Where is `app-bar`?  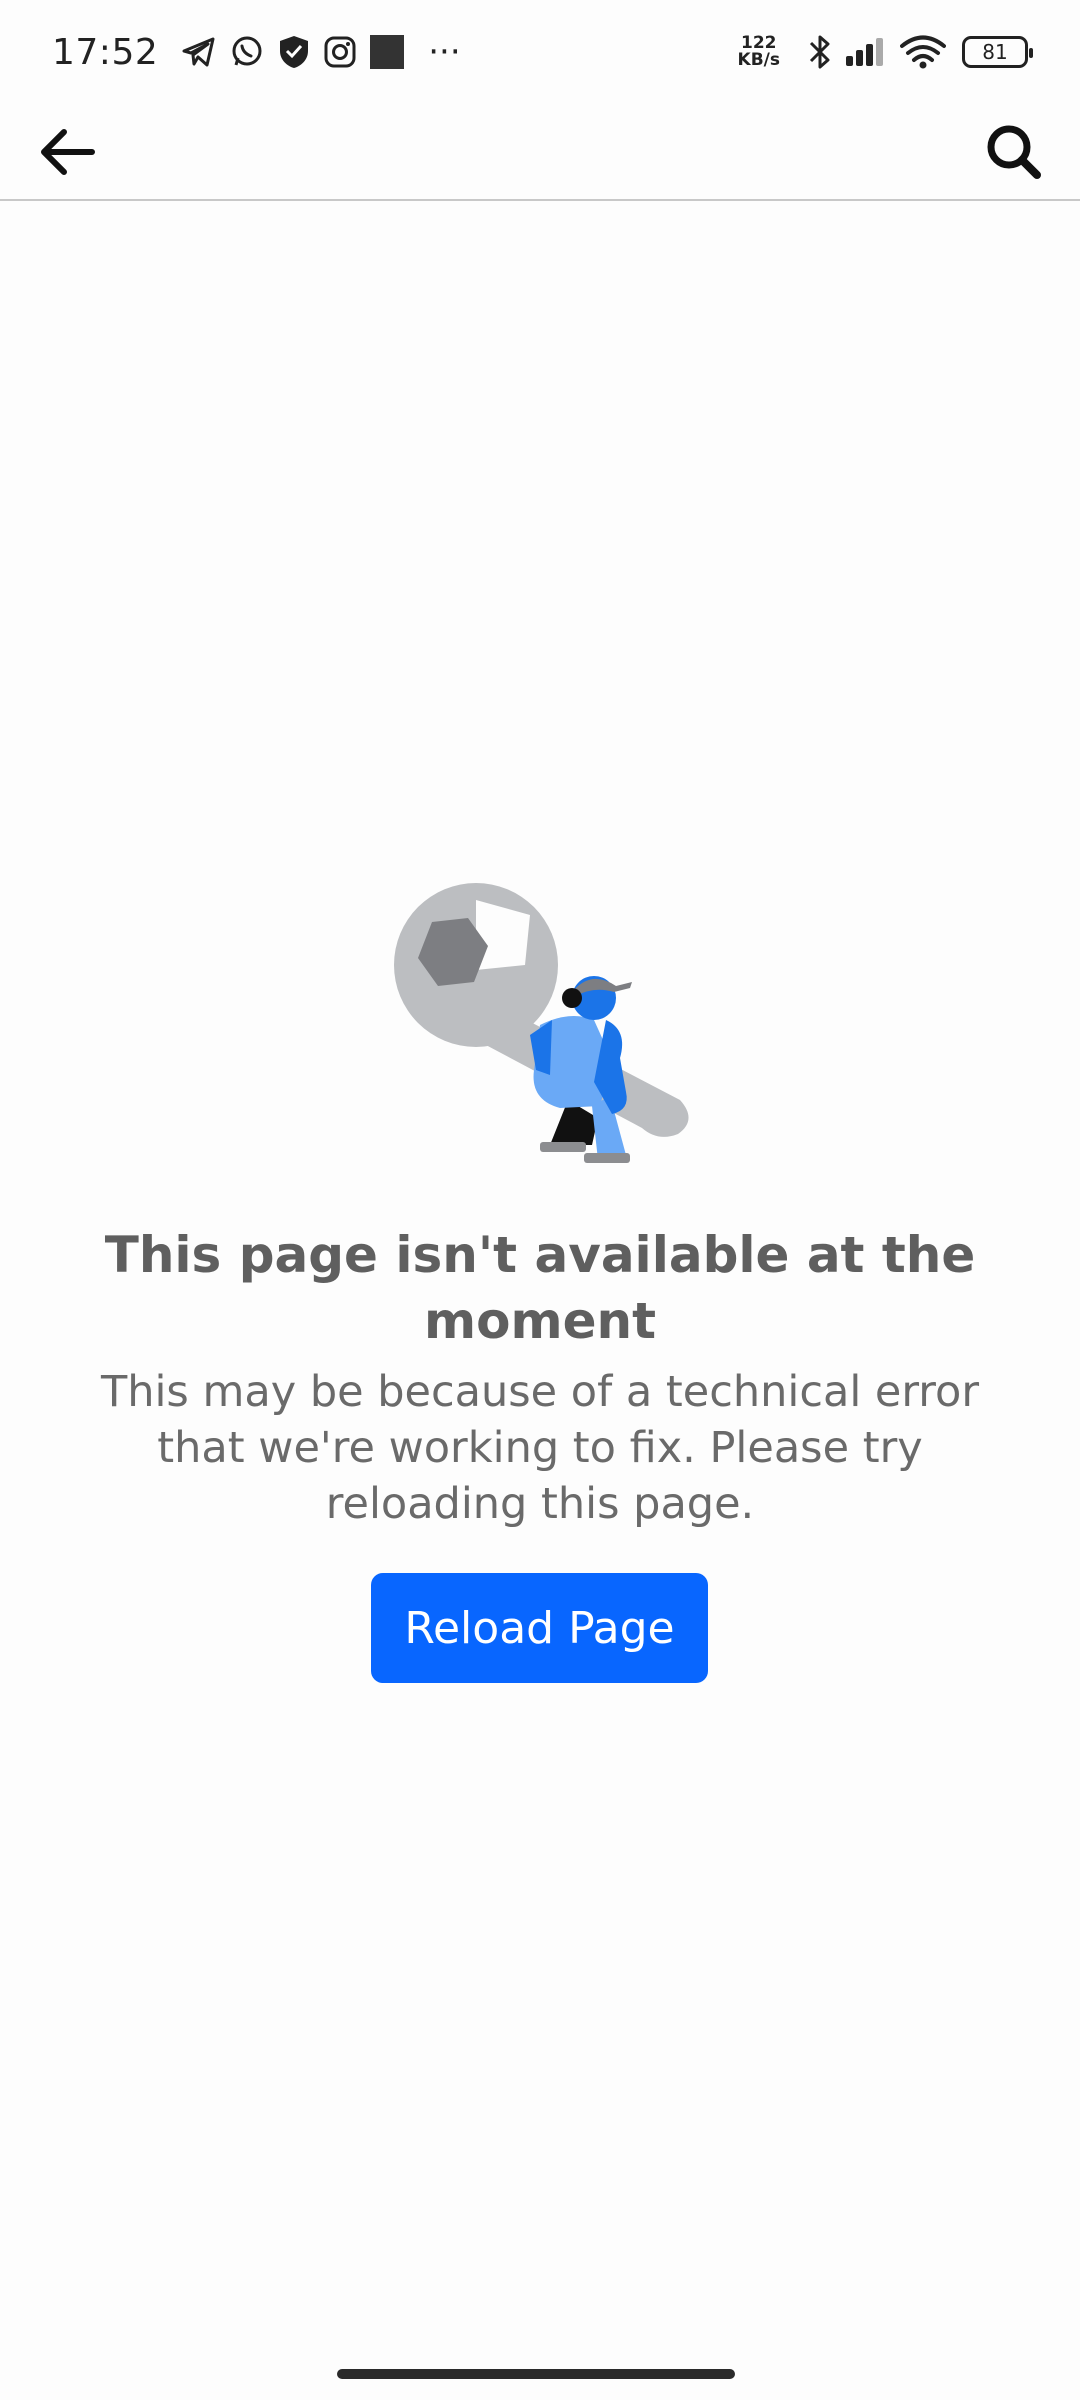
app-bar is located at coordinates (540, 152).